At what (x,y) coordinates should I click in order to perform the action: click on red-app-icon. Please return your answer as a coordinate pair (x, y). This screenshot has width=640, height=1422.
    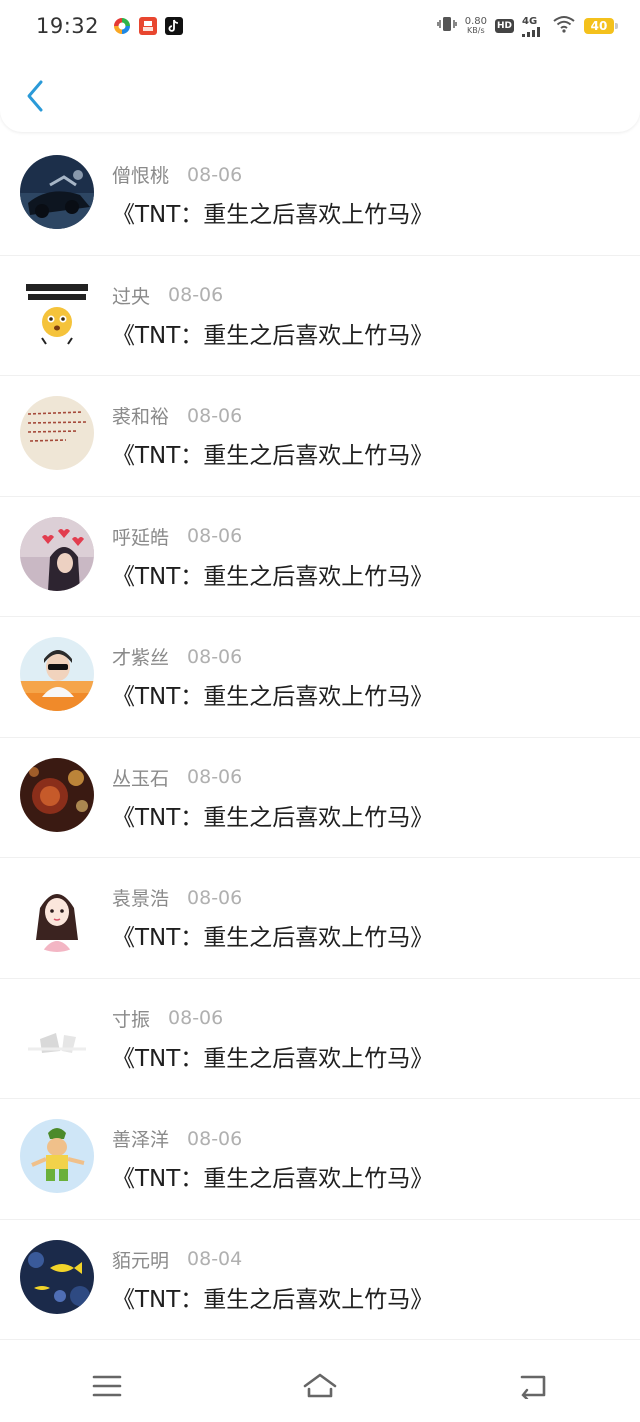
    Looking at the image, I should click on (148, 26).